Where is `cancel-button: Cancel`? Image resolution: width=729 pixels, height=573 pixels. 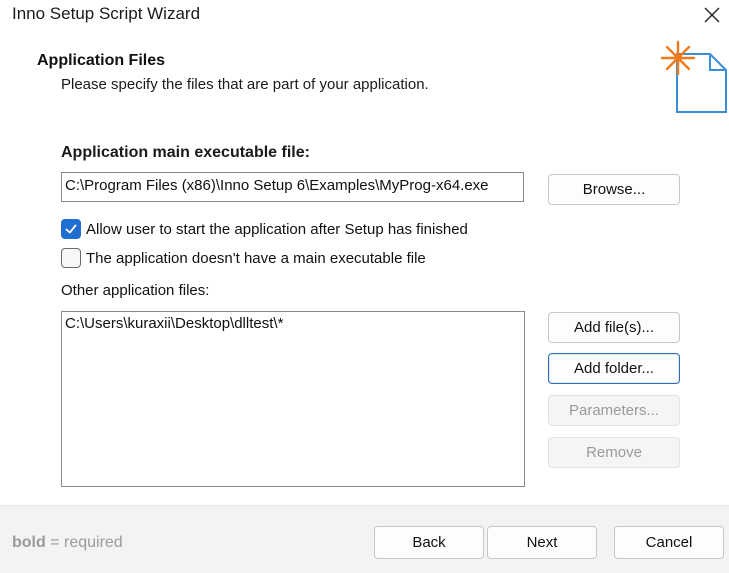 cancel-button: Cancel is located at coordinates (669, 542).